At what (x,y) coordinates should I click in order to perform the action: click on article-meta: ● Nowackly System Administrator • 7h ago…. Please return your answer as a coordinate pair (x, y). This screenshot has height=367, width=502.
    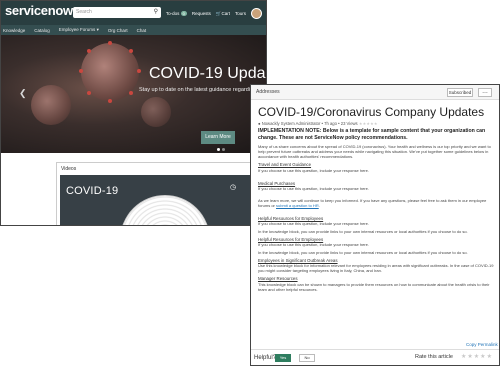
    Looking at the image, I should click on (318, 123).